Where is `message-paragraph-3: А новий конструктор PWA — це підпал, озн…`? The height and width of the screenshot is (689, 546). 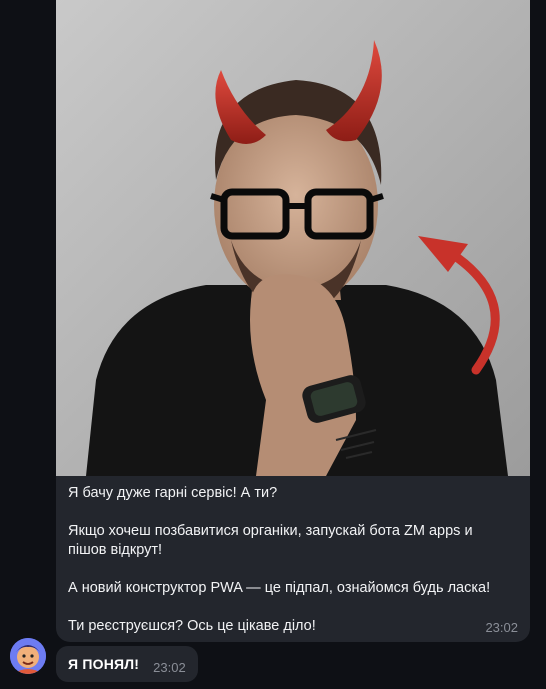 message-paragraph-3: А новий конструктор PWA — це підпал, озн… is located at coordinates (279, 588).